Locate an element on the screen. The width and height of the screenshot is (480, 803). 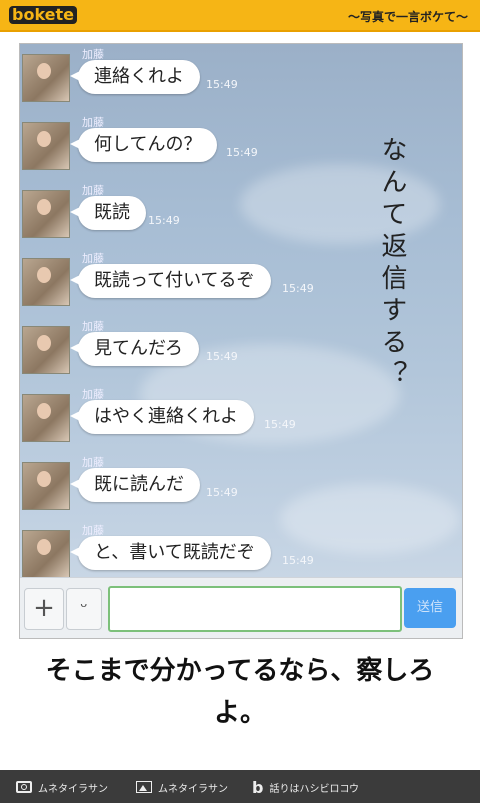
chat-message: 加藤 既に読んだ 15:49 is located at coordinates (241, 482).